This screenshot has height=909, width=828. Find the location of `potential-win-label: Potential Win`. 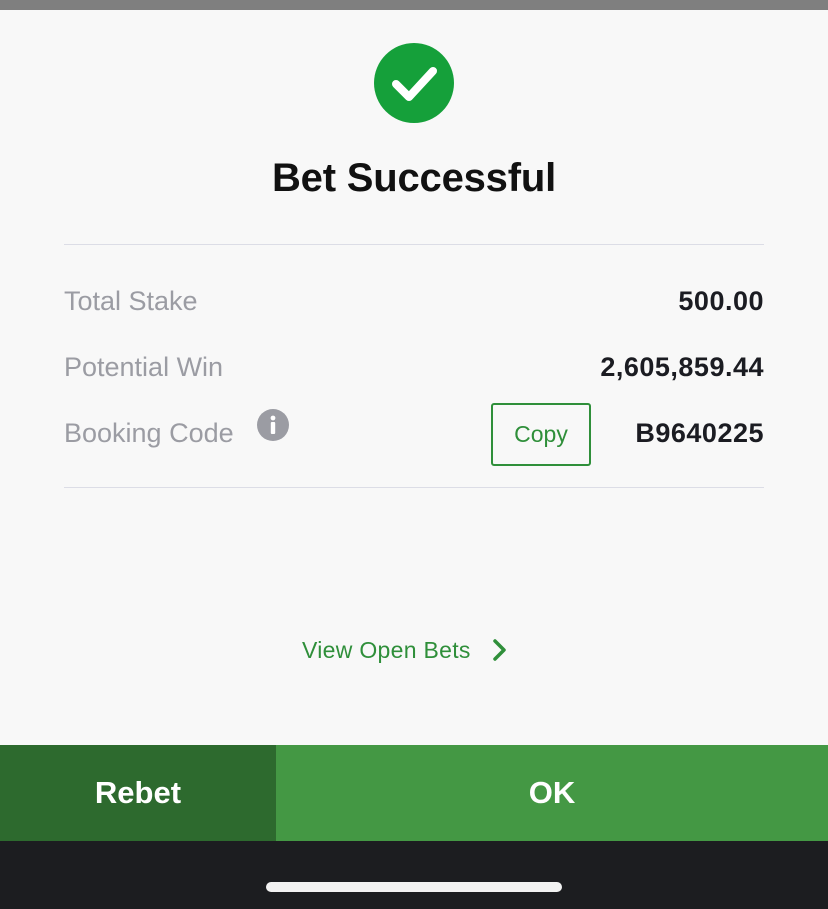

potential-win-label: Potential Win is located at coordinates (144, 367).